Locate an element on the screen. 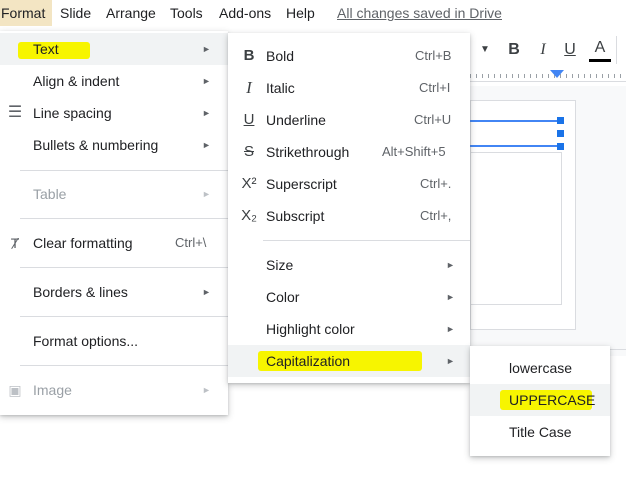 This screenshot has width=626, height=485. underline-icon: U is located at coordinates (249, 119).